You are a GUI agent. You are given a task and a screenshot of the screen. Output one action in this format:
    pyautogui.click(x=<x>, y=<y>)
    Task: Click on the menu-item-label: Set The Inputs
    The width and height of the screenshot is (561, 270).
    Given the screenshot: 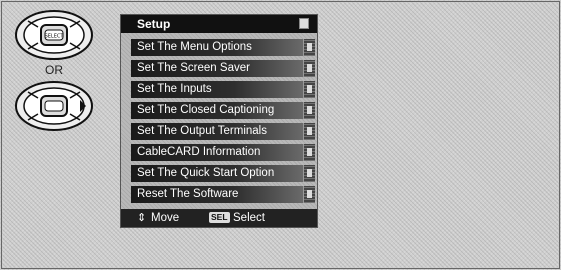 What is the action you would take?
    pyautogui.click(x=174, y=89)
    